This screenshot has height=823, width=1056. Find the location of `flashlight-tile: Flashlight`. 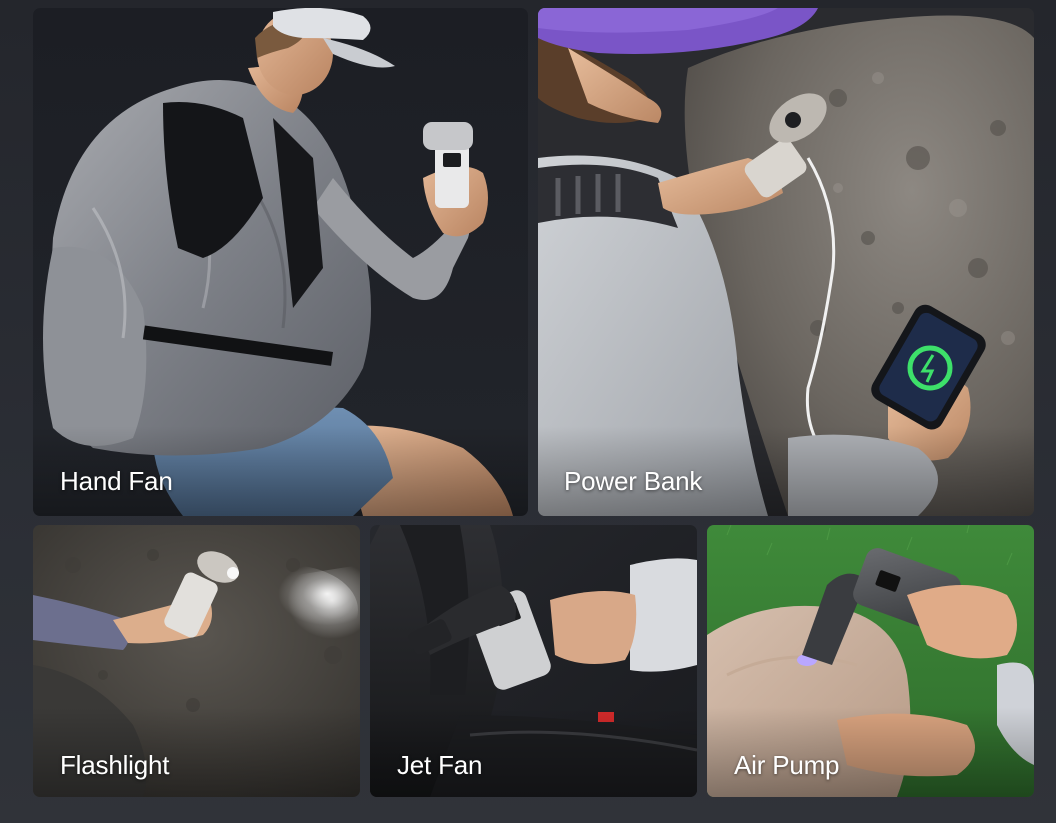

flashlight-tile: Flashlight is located at coordinates (196, 661).